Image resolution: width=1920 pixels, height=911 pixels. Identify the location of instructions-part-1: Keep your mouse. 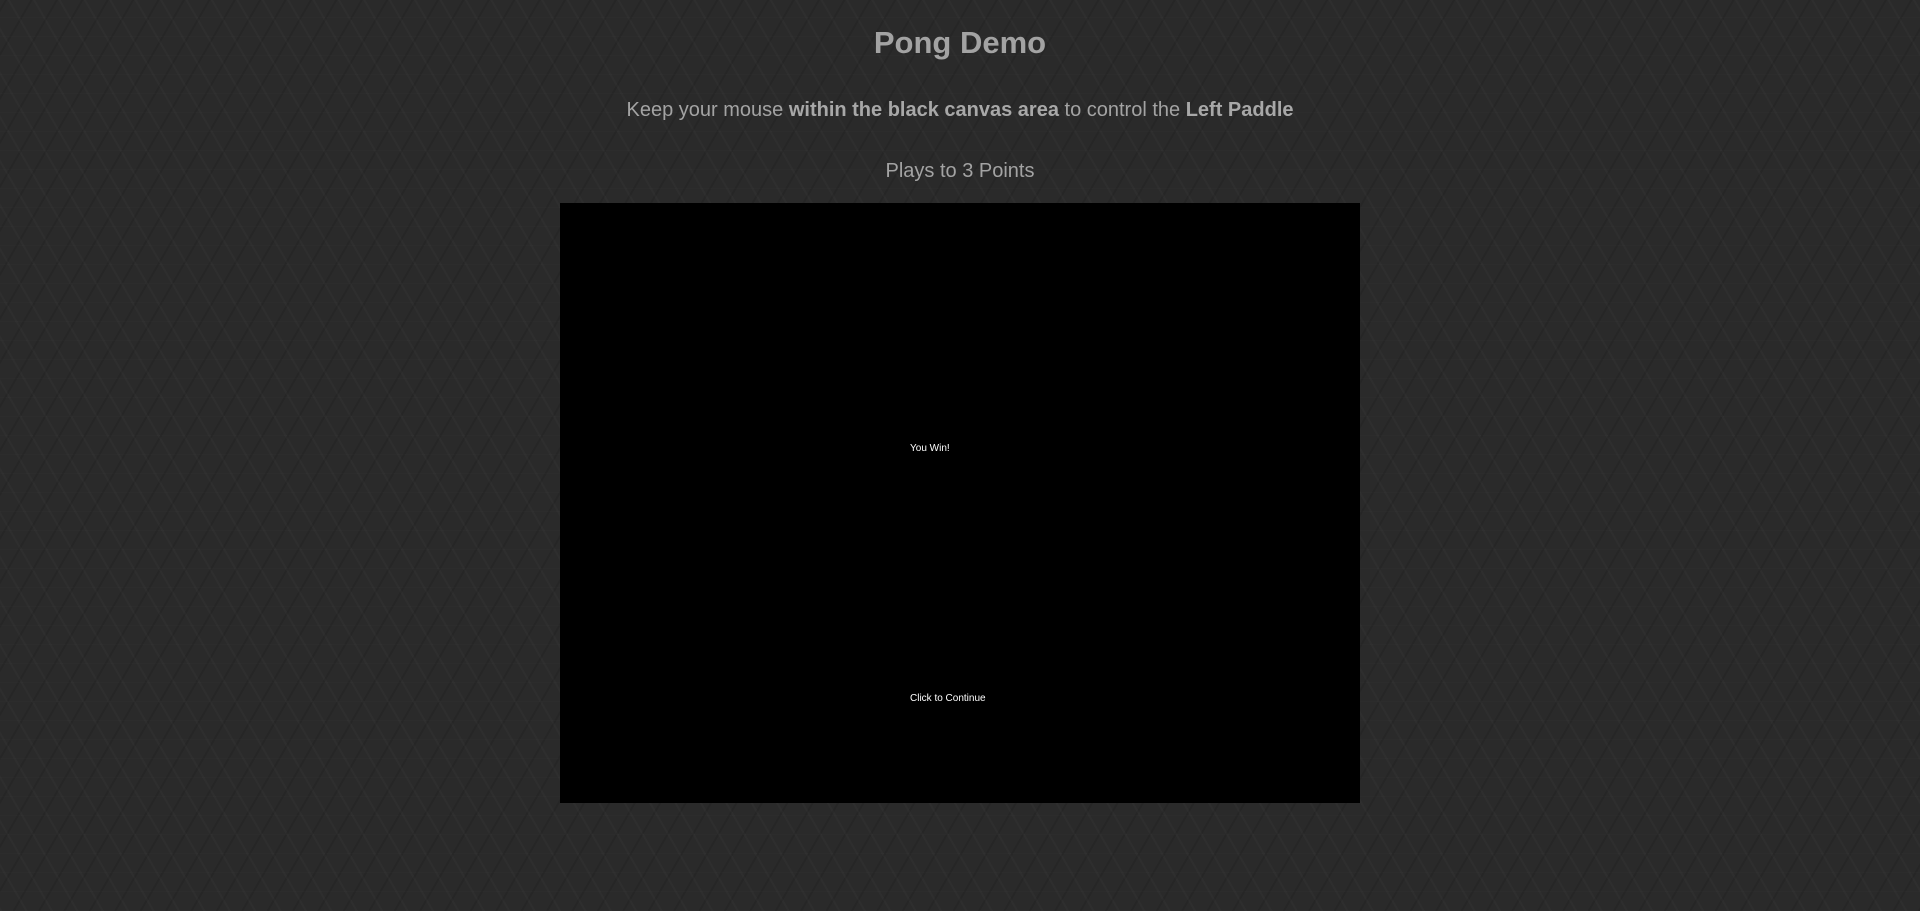
(707, 110).